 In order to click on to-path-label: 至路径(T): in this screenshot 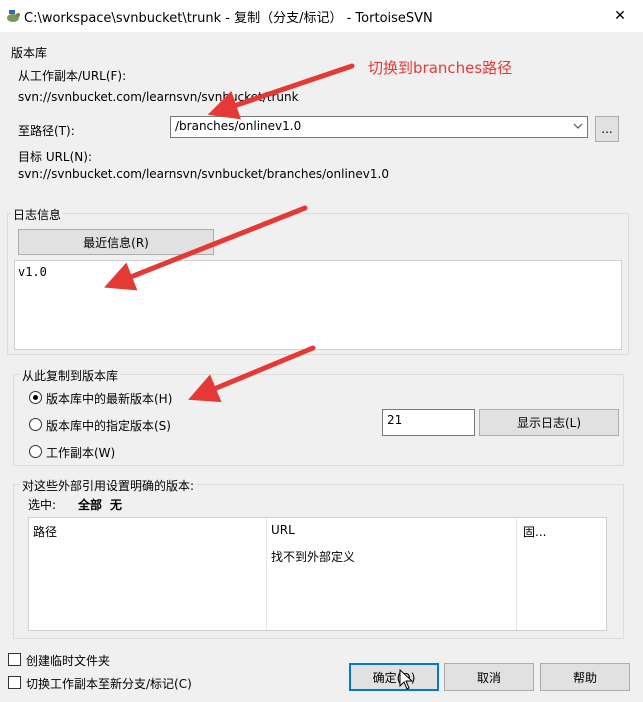, I will do `click(46, 131)`.